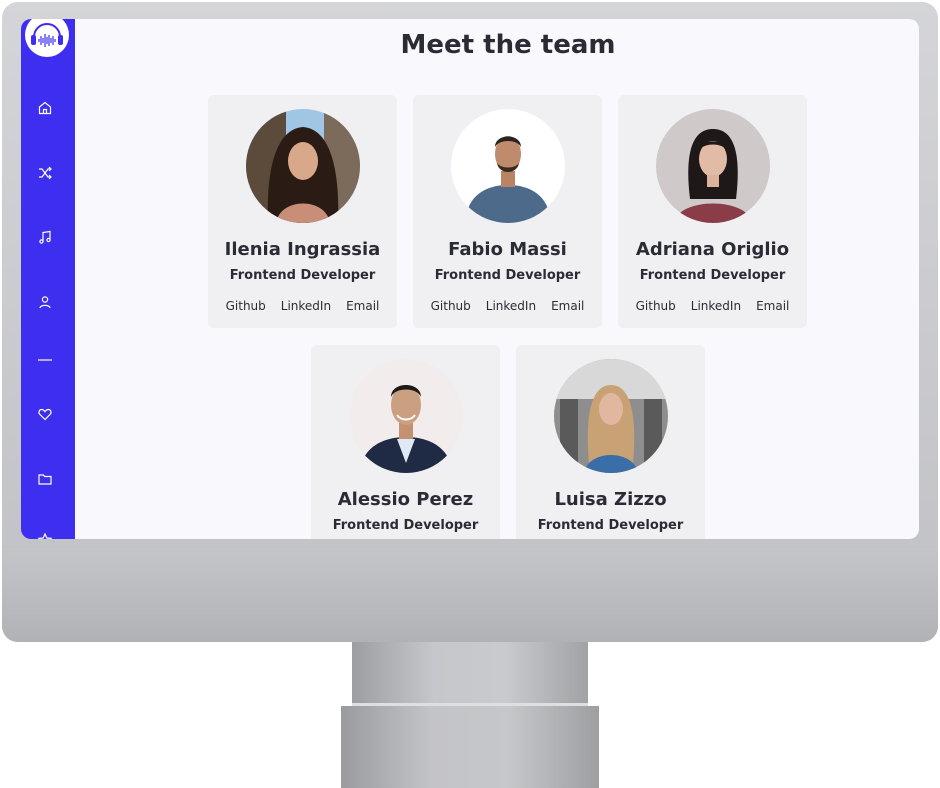  I want to click on page-title: Meet the team, so click(508, 45).